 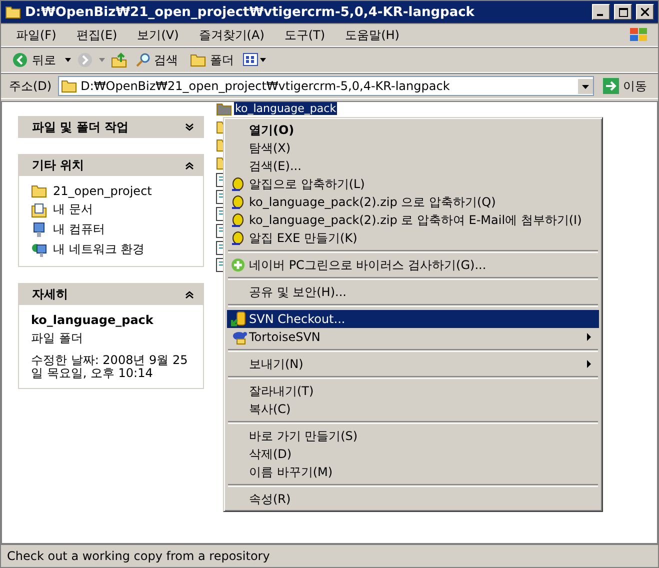 I want to click on menu-item: 이름 바꾸기(M), so click(x=413, y=472).